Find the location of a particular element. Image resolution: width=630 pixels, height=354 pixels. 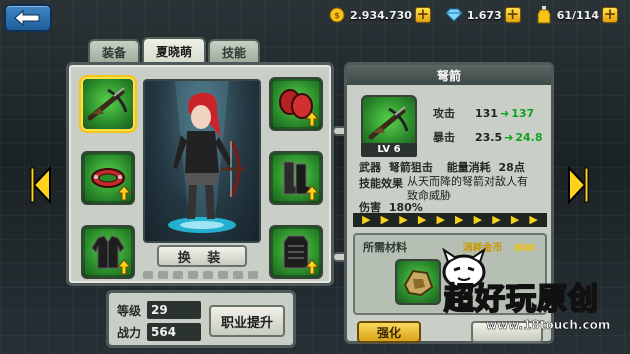

attack-new-value: 137 is located at coordinates (523, 113).